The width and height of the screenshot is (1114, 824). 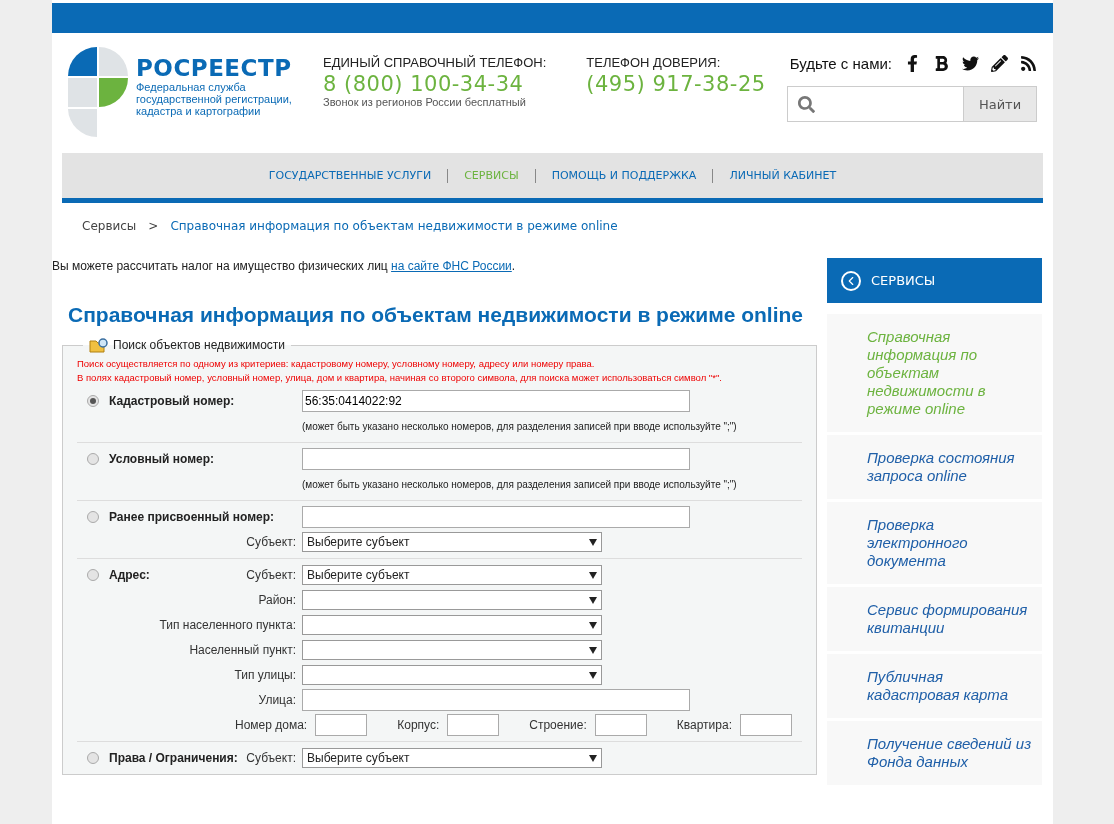 What do you see at coordinates (934, 753) in the screenshot?
I see `sidebar-item: Получение сведений из Фонда данных` at bounding box center [934, 753].